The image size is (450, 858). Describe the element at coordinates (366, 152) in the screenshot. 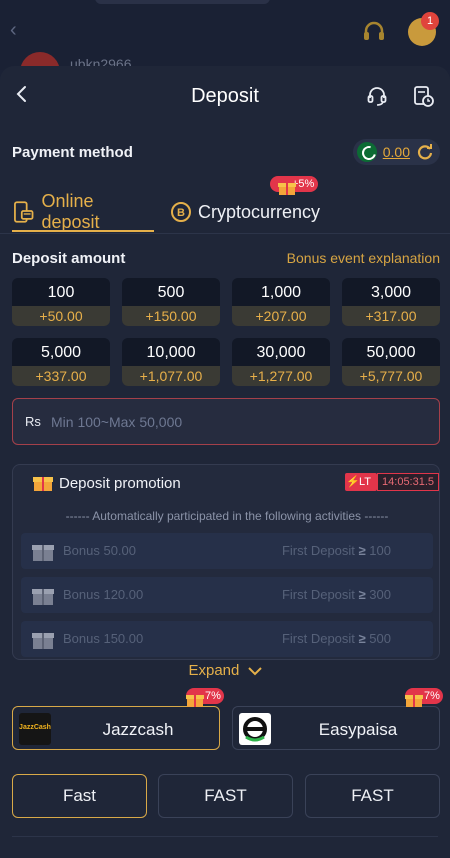

I see `pakistan-flag-icon` at that location.